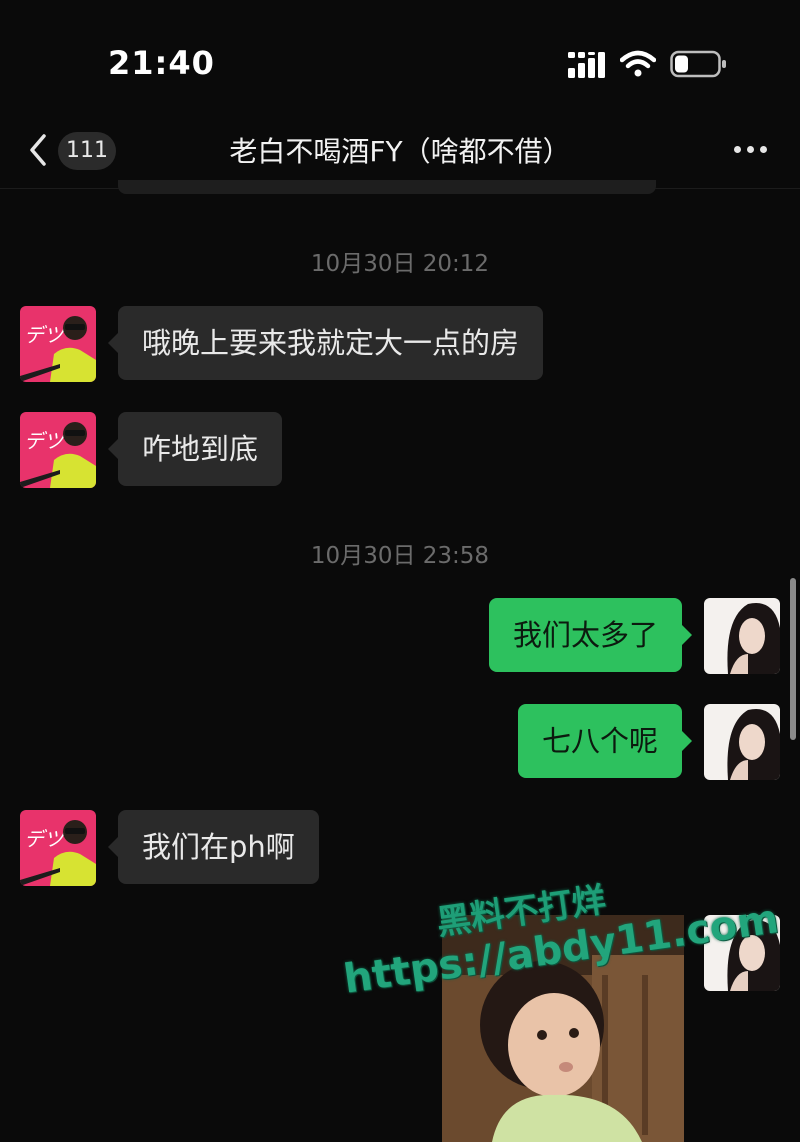  I want to click on back-button: 111, so click(70, 150).